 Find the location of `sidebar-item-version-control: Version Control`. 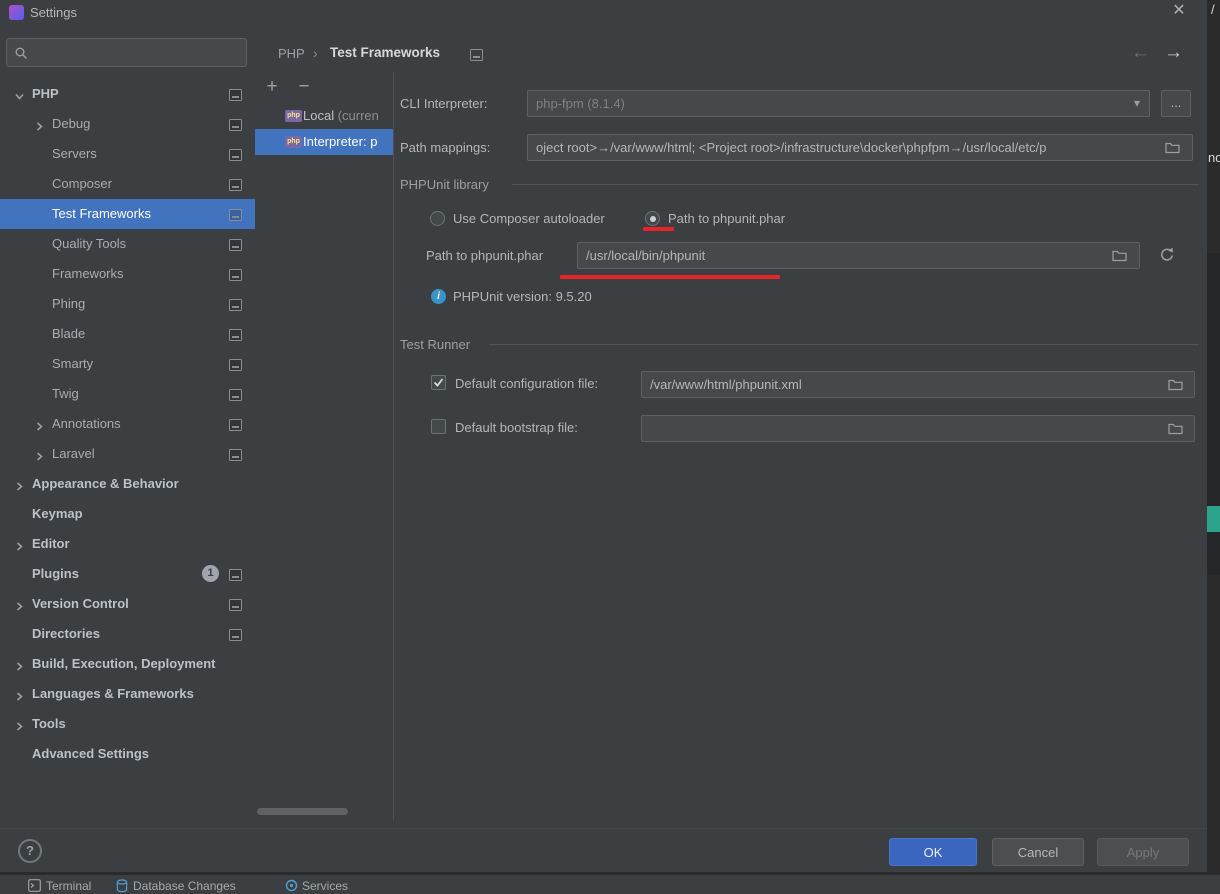

sidebar-item-version-control: Version Control is located at coordinates (127, 604).